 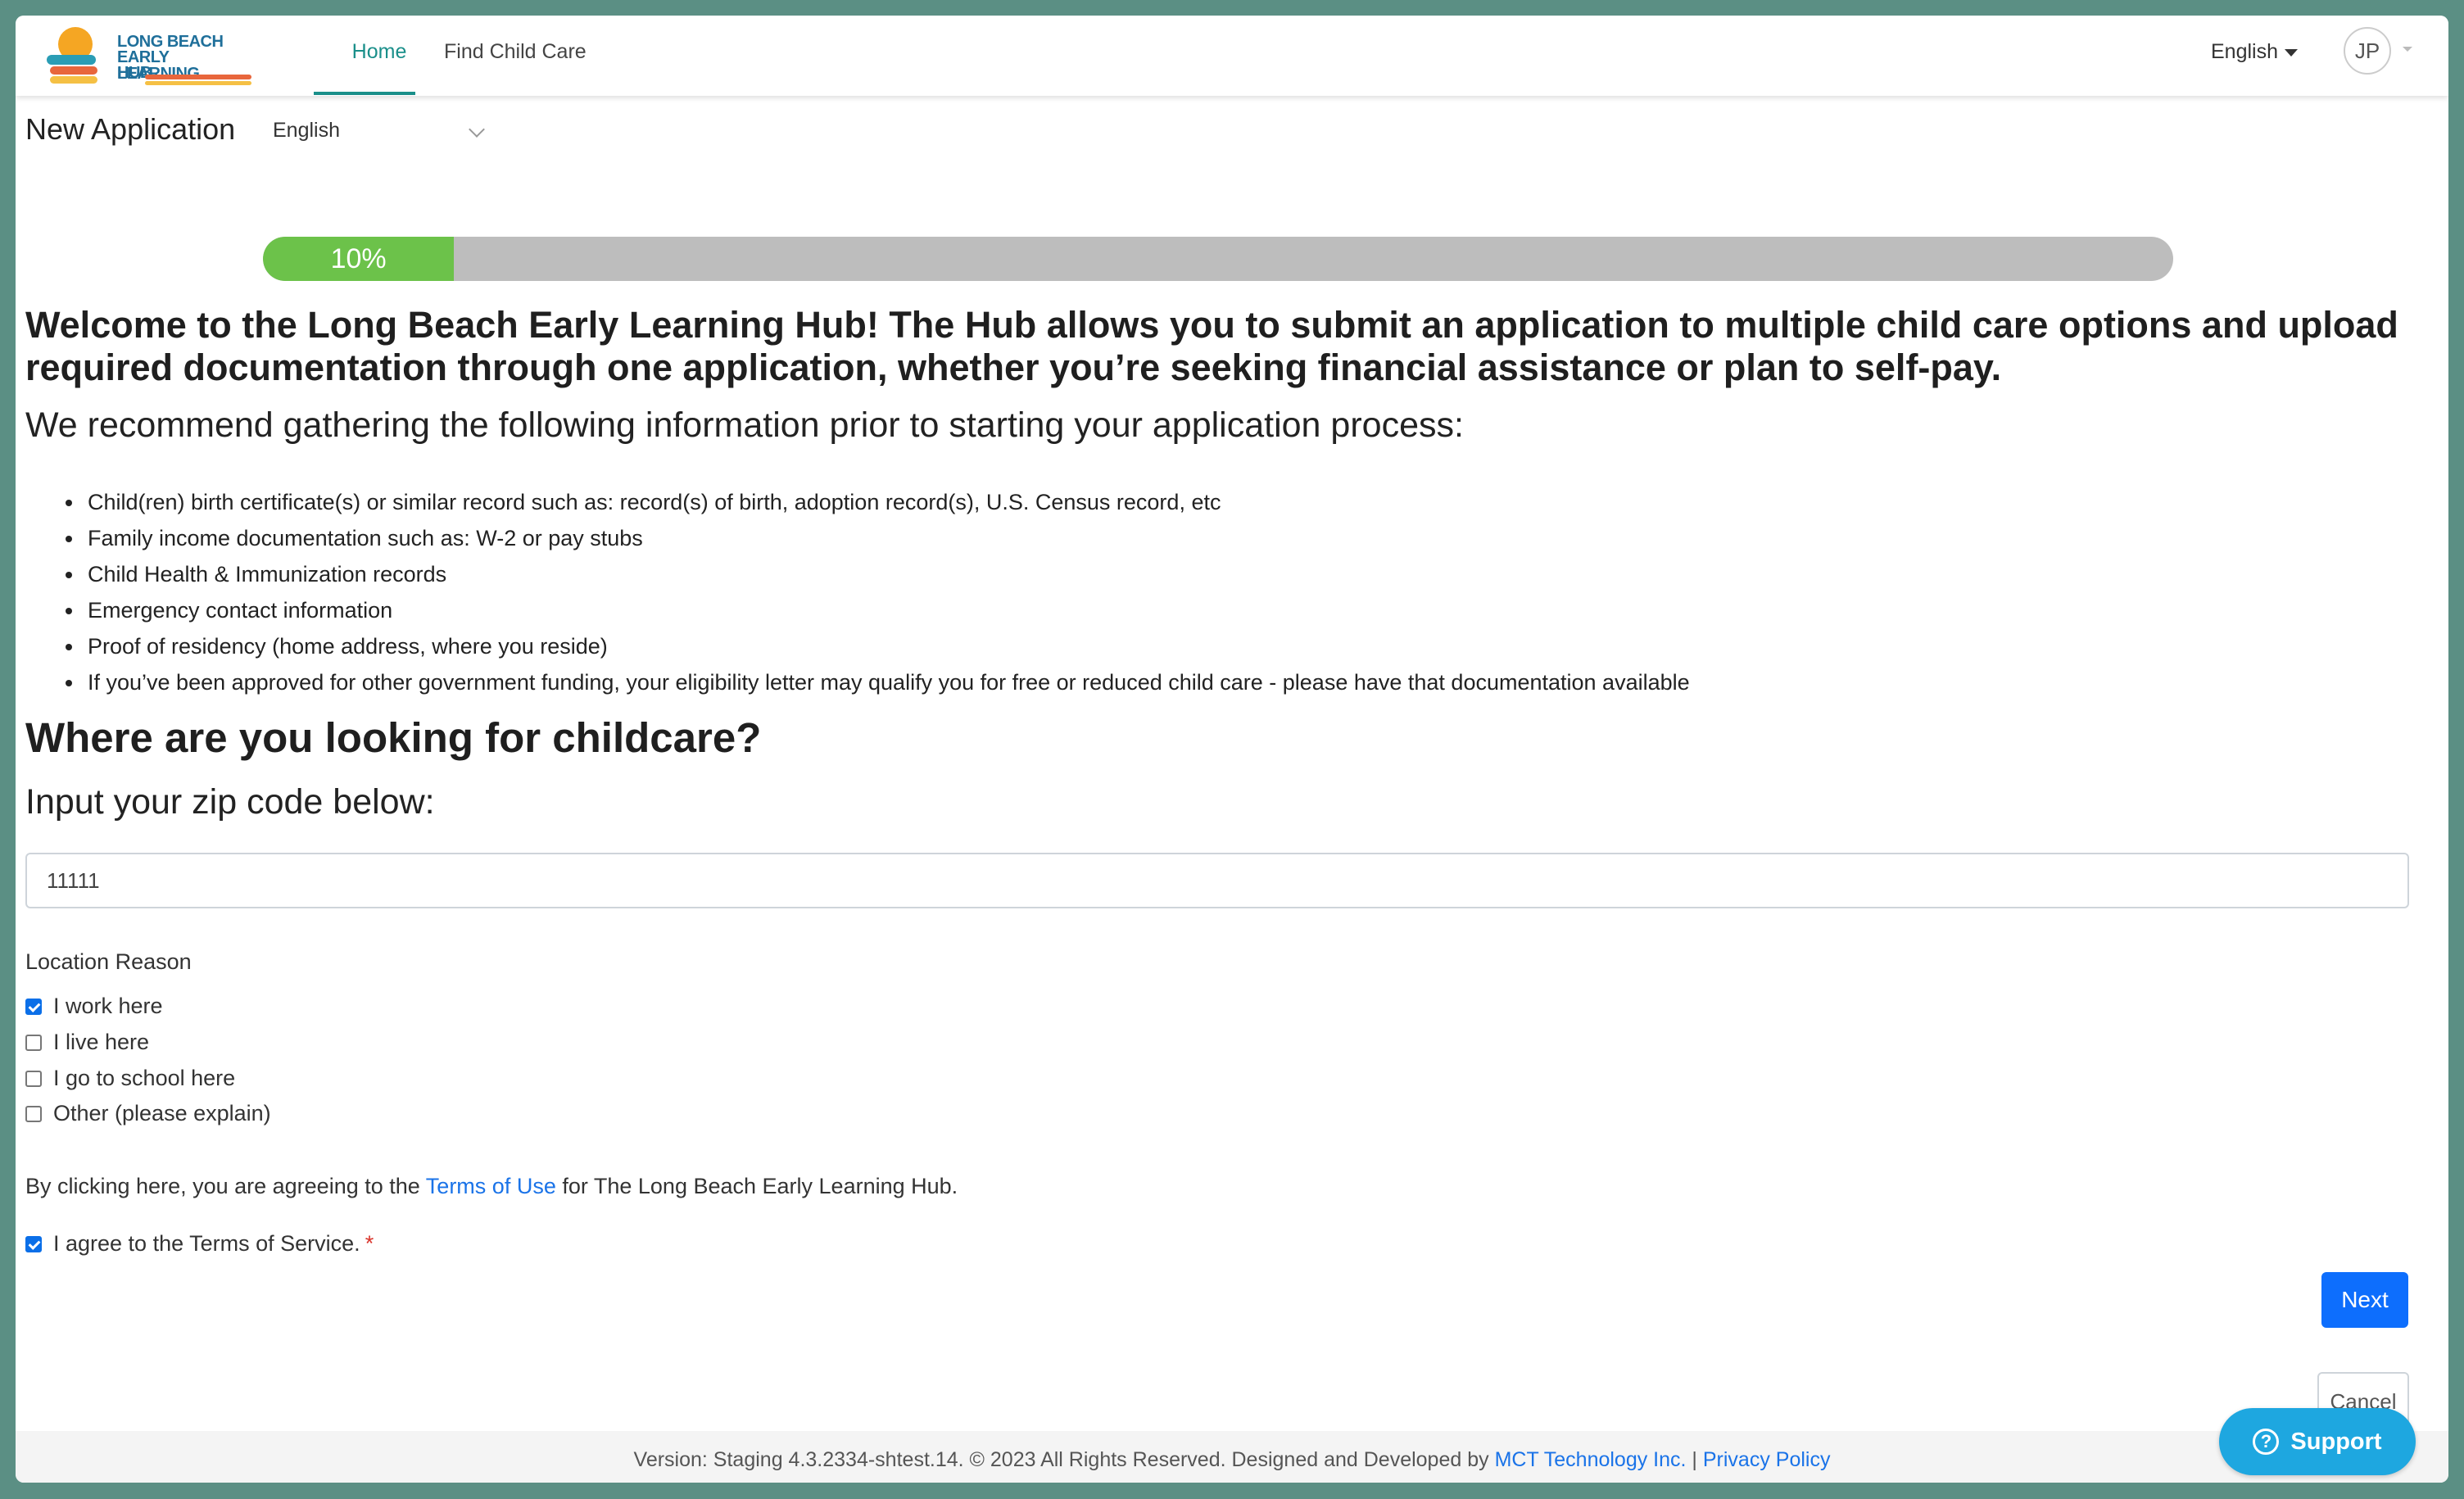 What do you see at coordinates (306, 130) in the screenshot?
I see `language-select-value: English` at bounding box center [306, 130].